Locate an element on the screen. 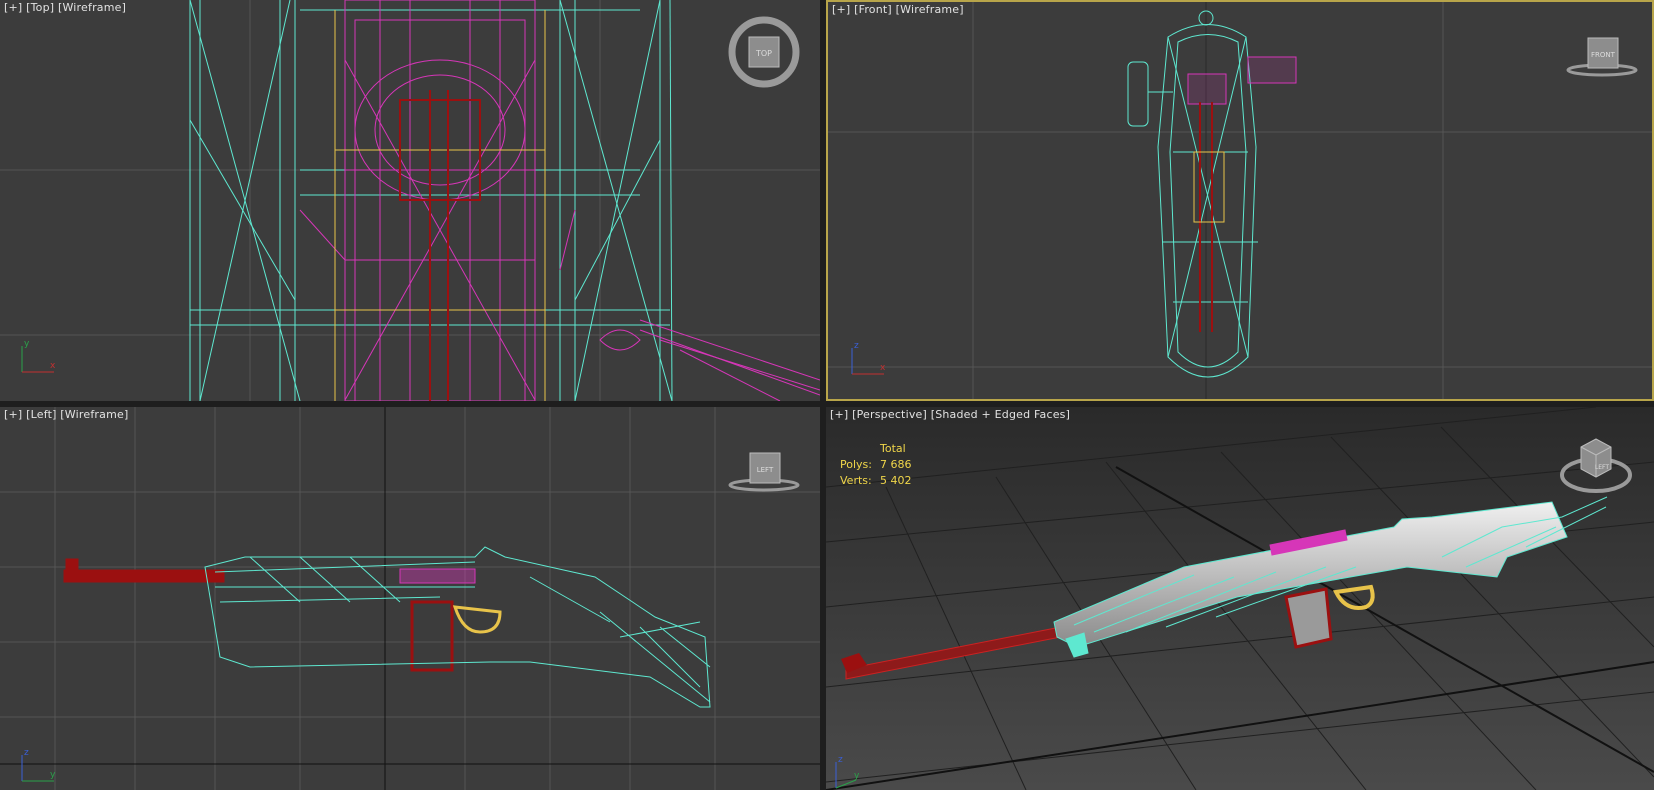 This screenshot has width=1654, height=790. view-mode-label: [Top] is located at coordinates (40, 7).